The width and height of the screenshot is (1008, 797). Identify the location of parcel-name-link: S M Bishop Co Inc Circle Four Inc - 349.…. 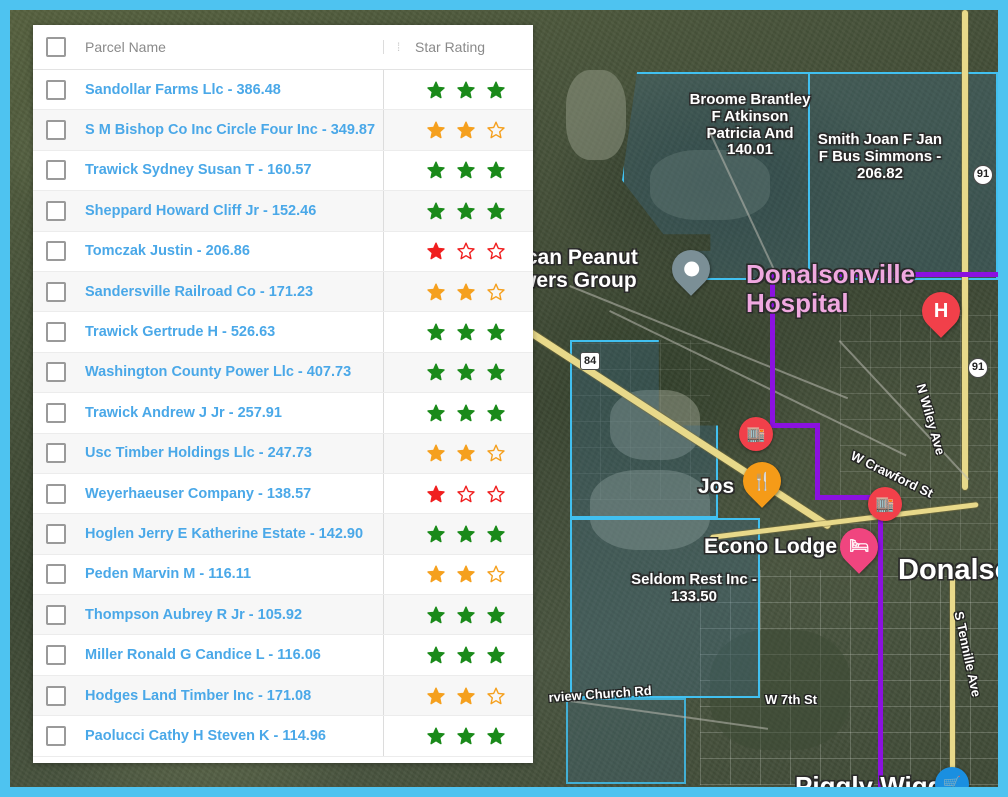
(231, 130).